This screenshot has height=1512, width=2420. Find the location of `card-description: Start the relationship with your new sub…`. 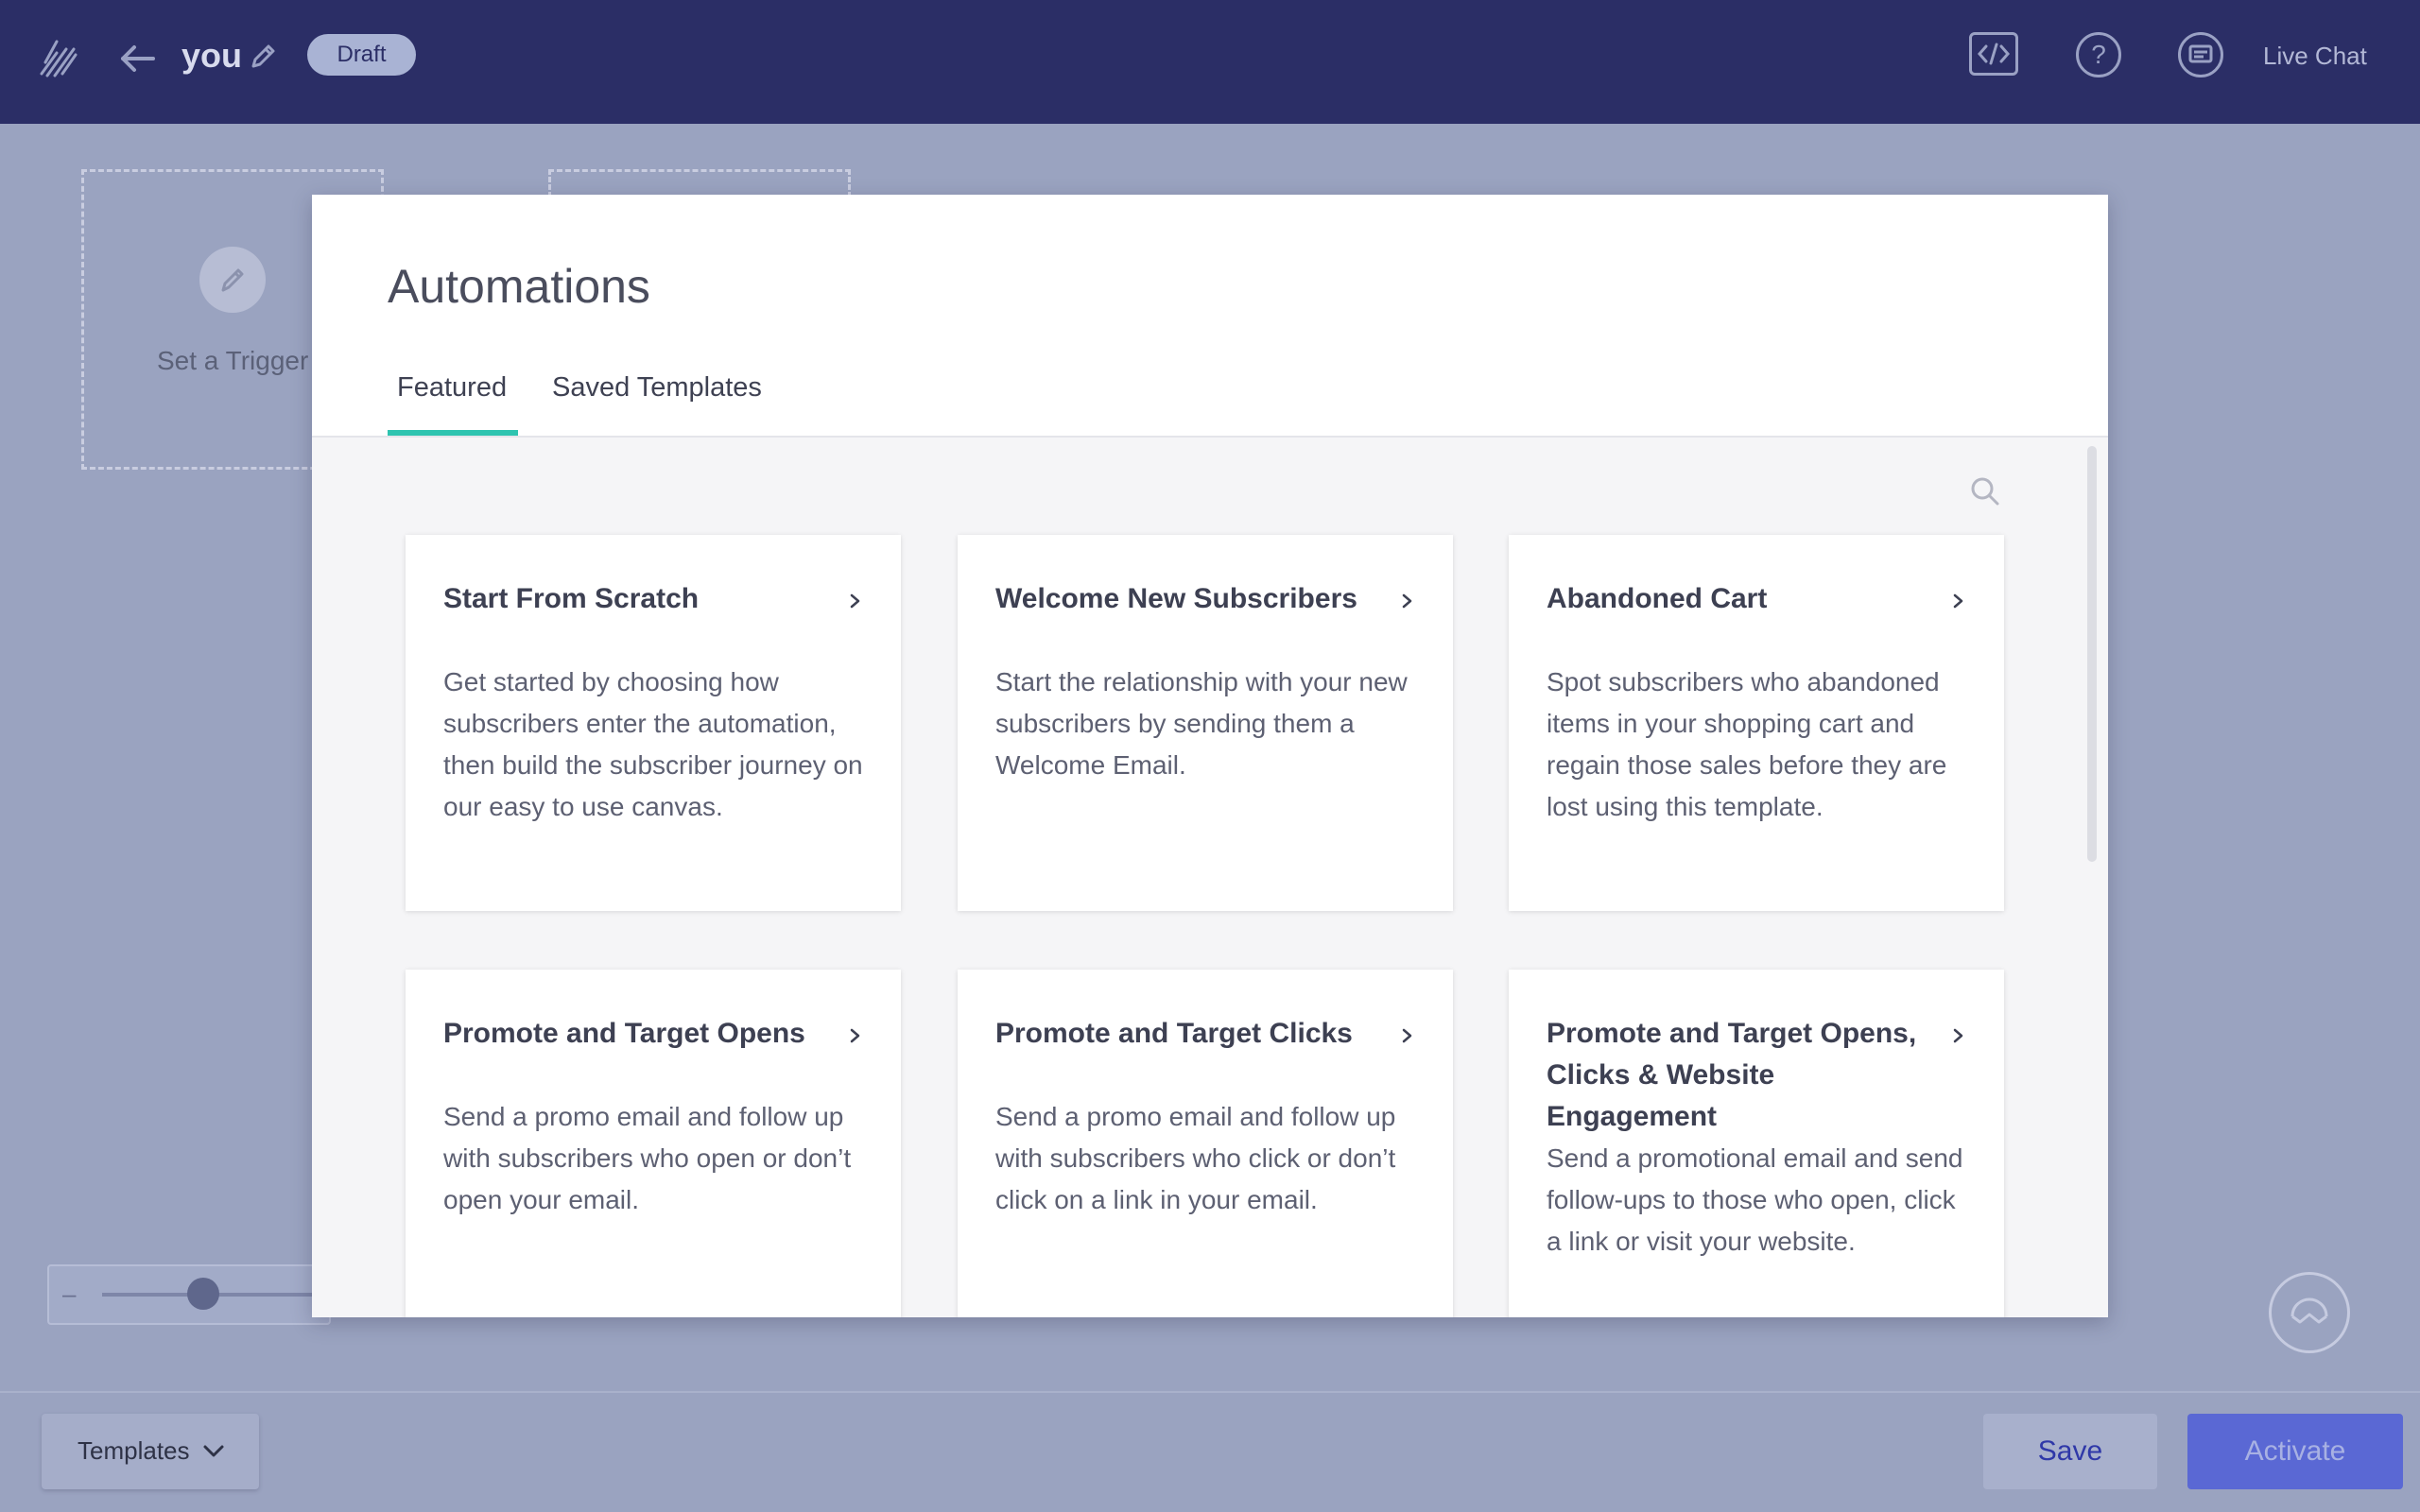

card-description: Start the relationship with your new sub… is located at coordinates (1201, 723).